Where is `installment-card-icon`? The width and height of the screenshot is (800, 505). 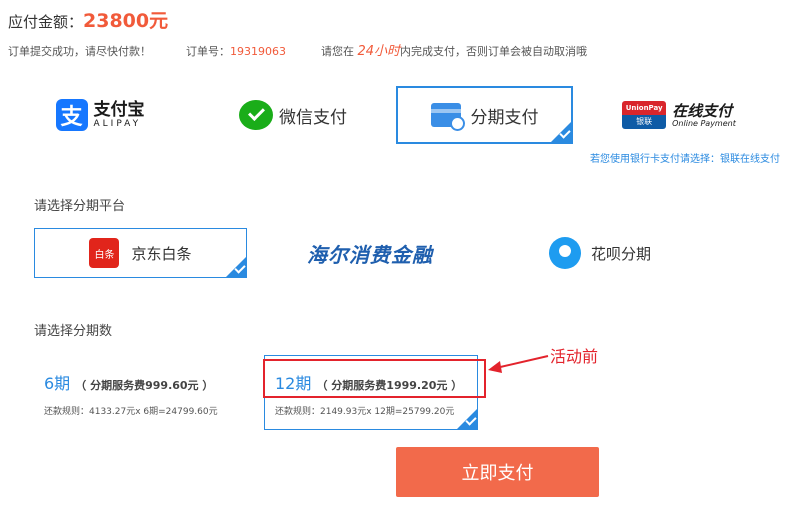
installment-card-icon is located at coordinates (447, 117).